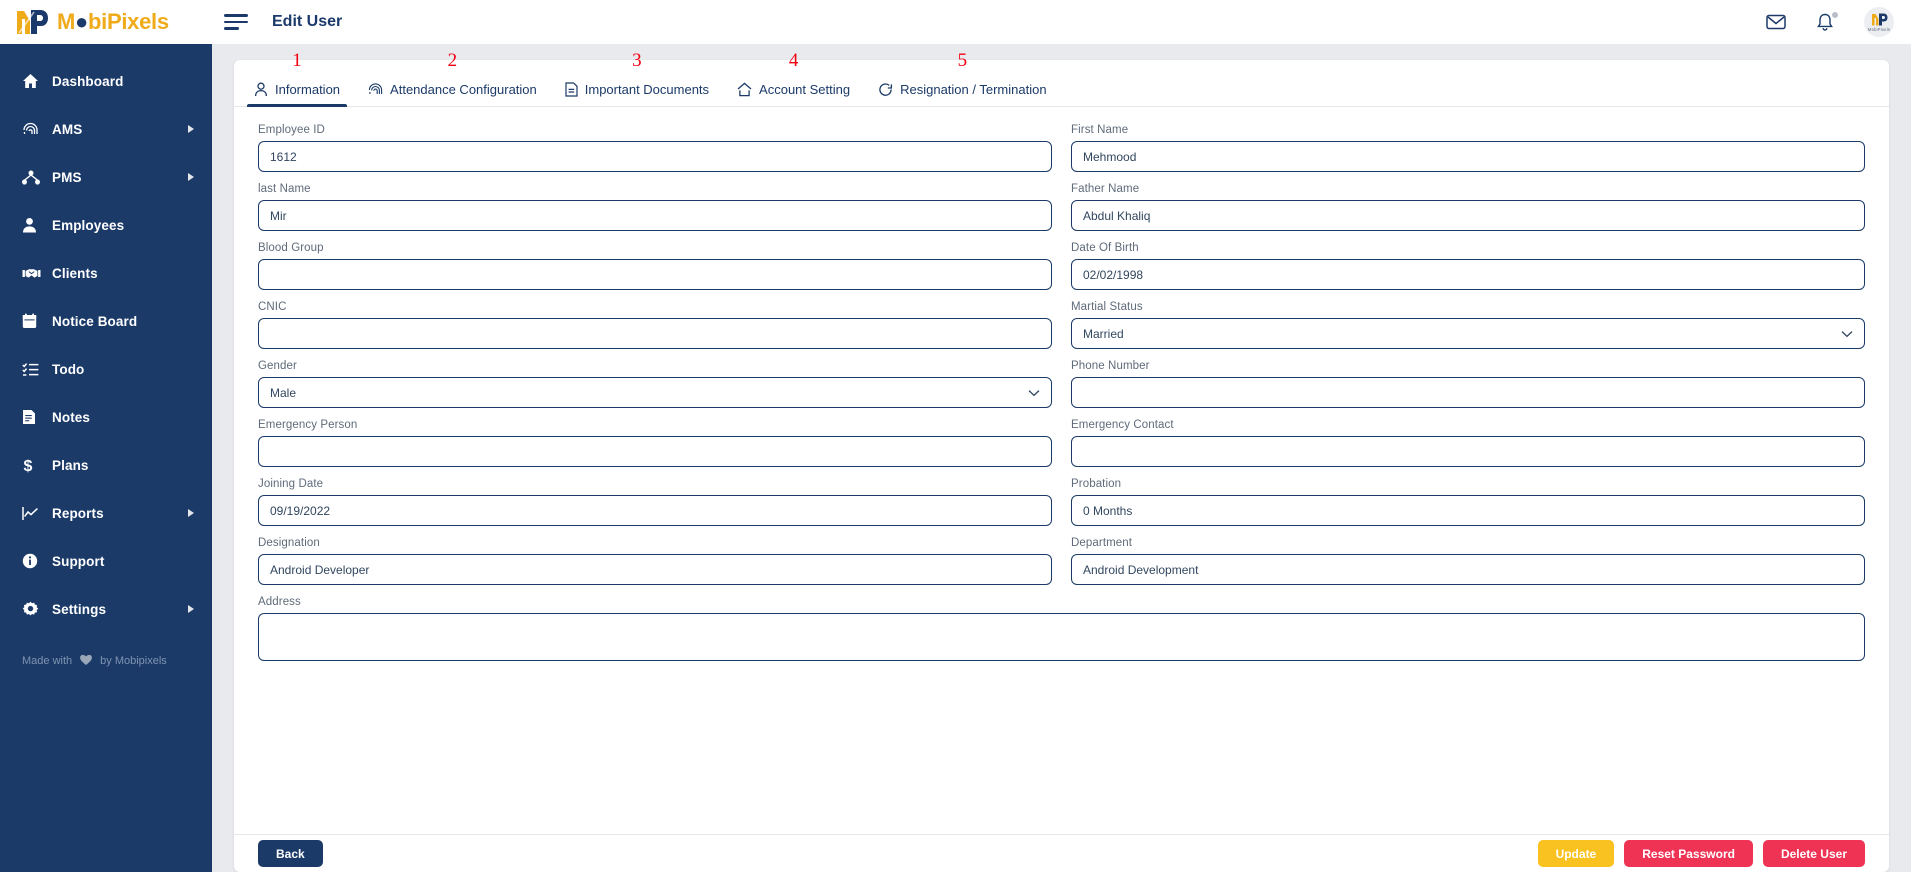 The image size is (1911, 872). I want to click on sidebar-item-support: Support, so click(106, 561).